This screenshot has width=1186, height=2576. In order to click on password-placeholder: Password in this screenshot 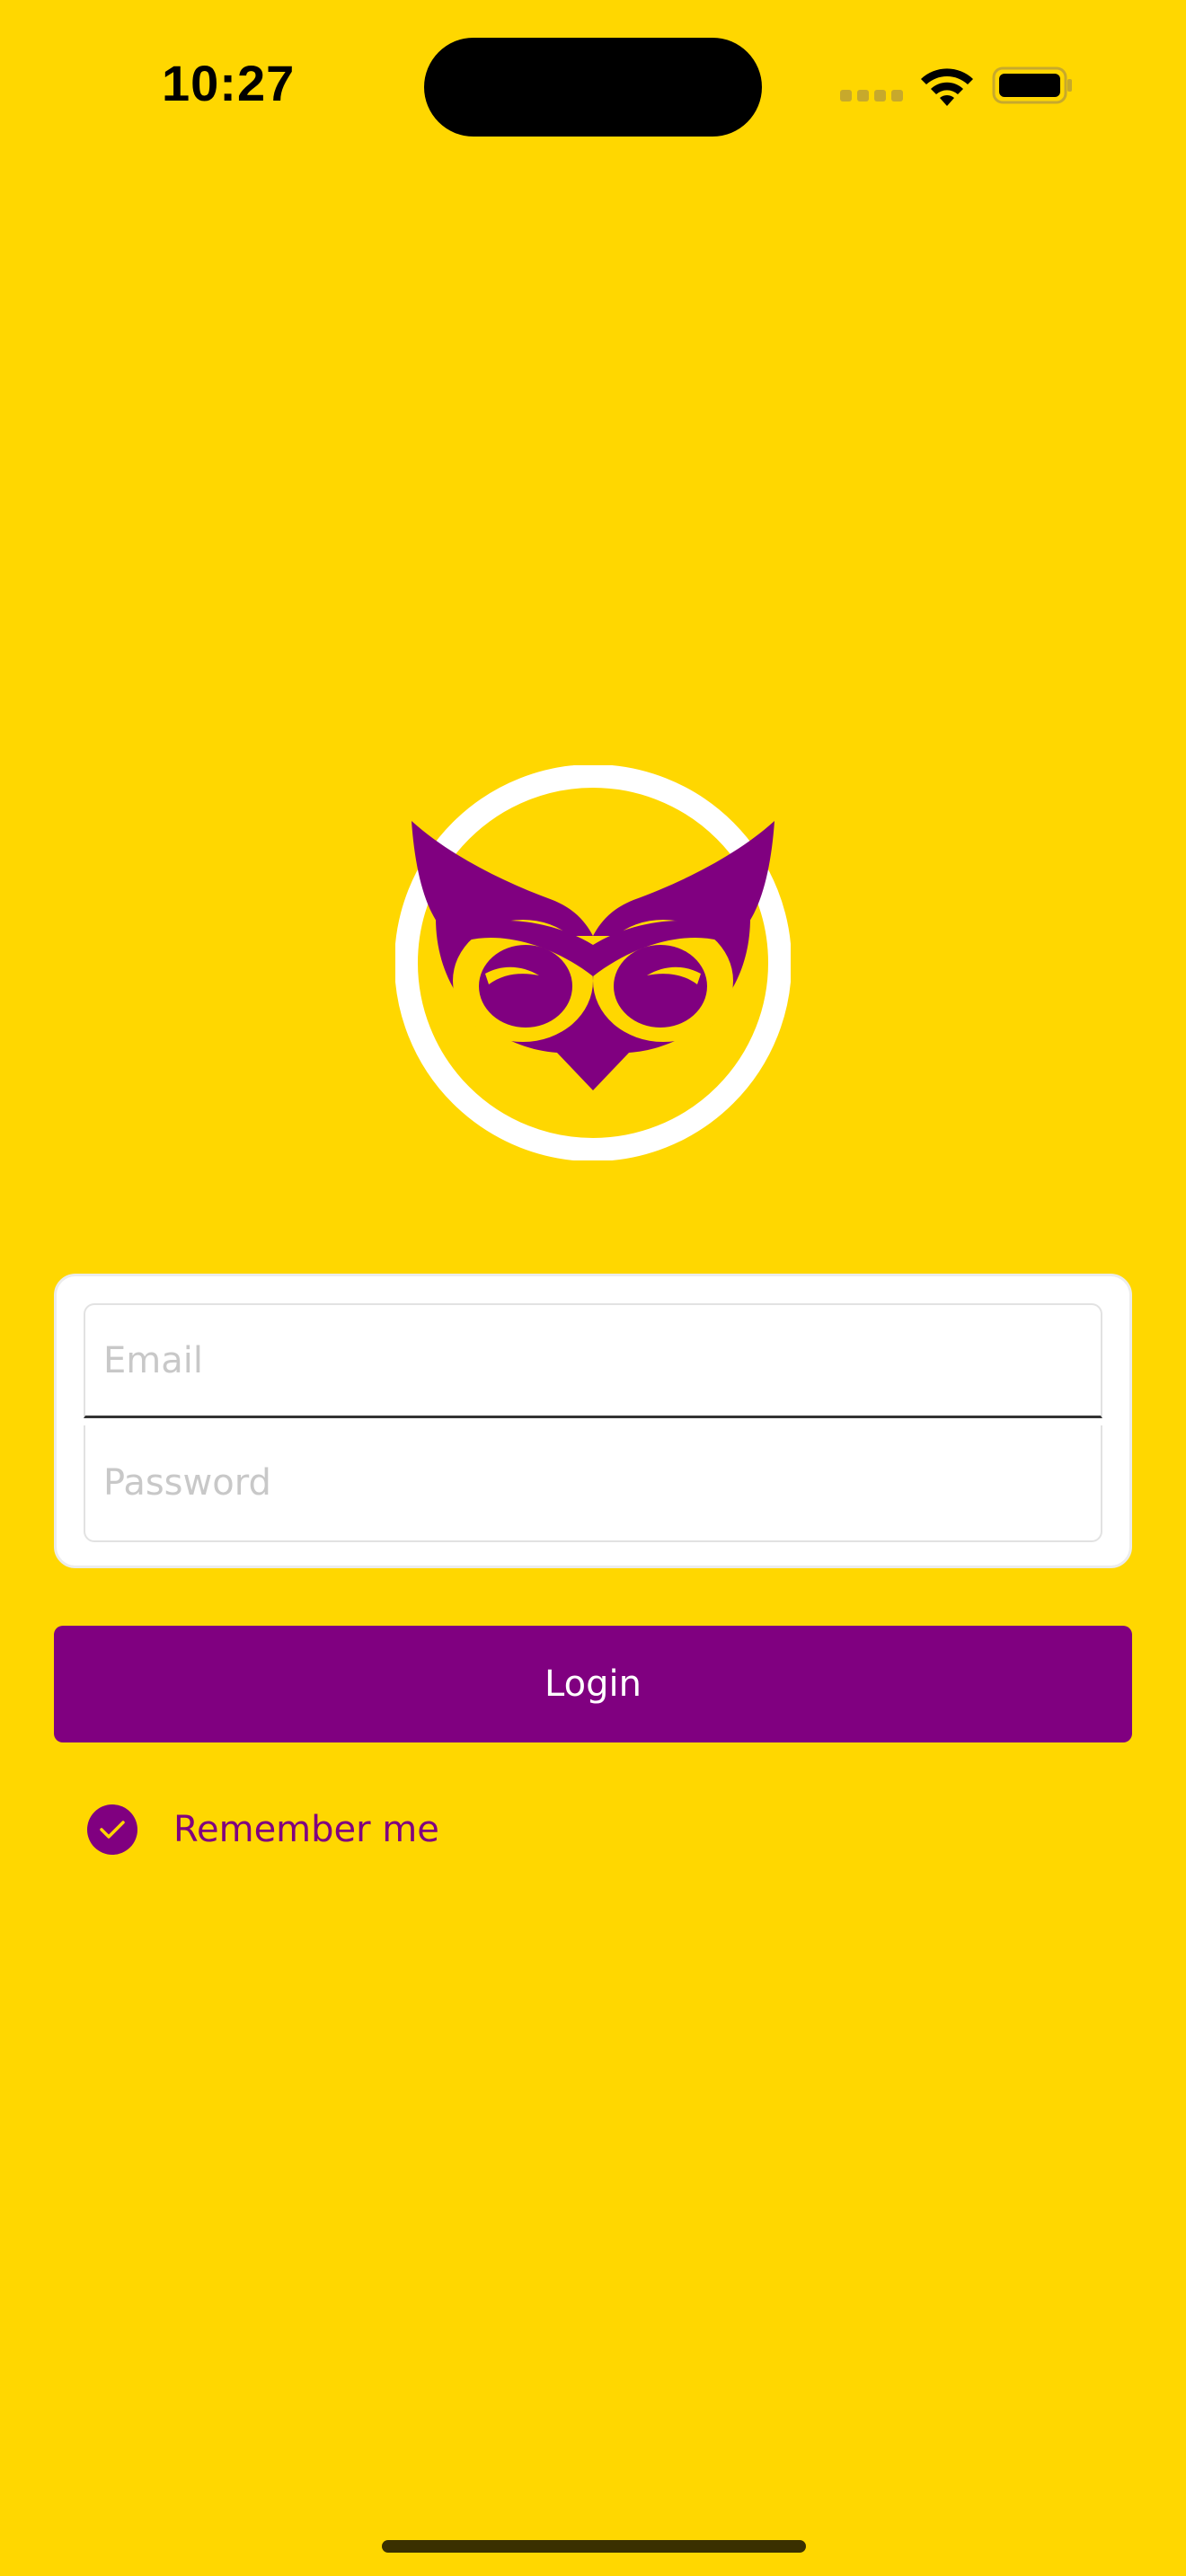, I will do `click(187, 1483)`.